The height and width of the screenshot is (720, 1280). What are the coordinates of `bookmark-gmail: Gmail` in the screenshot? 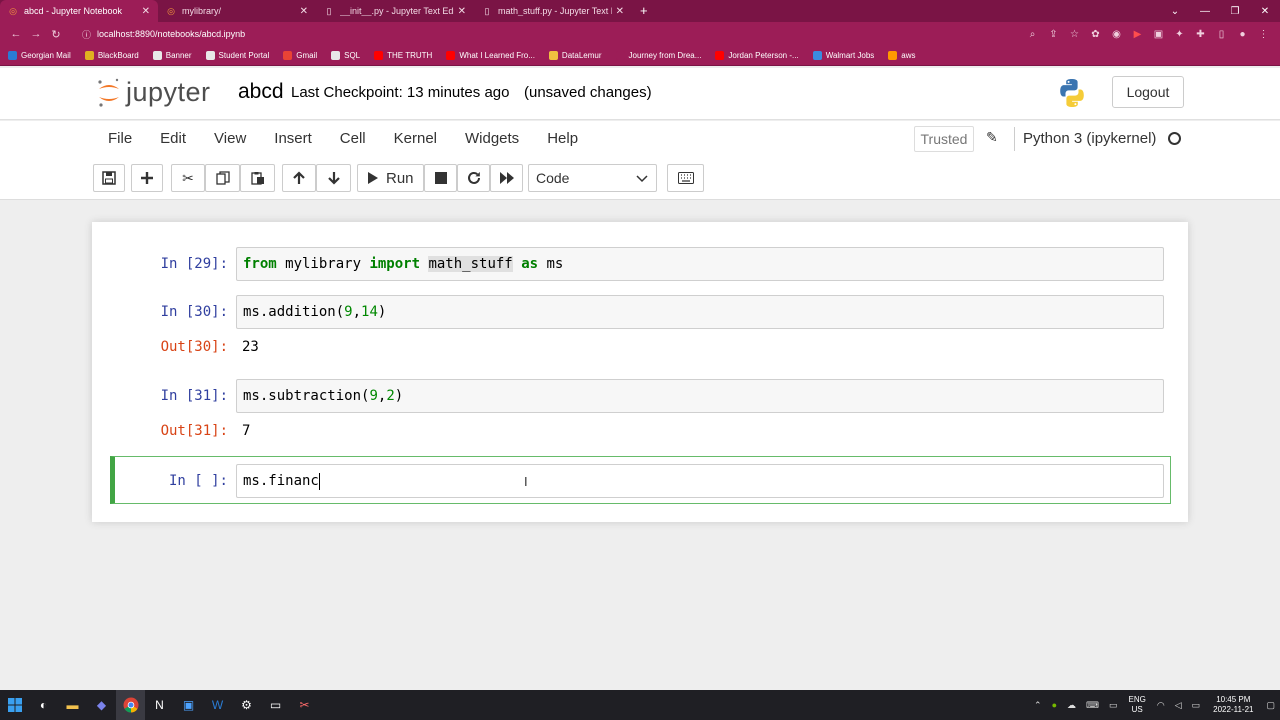 It's located at (300, 55).